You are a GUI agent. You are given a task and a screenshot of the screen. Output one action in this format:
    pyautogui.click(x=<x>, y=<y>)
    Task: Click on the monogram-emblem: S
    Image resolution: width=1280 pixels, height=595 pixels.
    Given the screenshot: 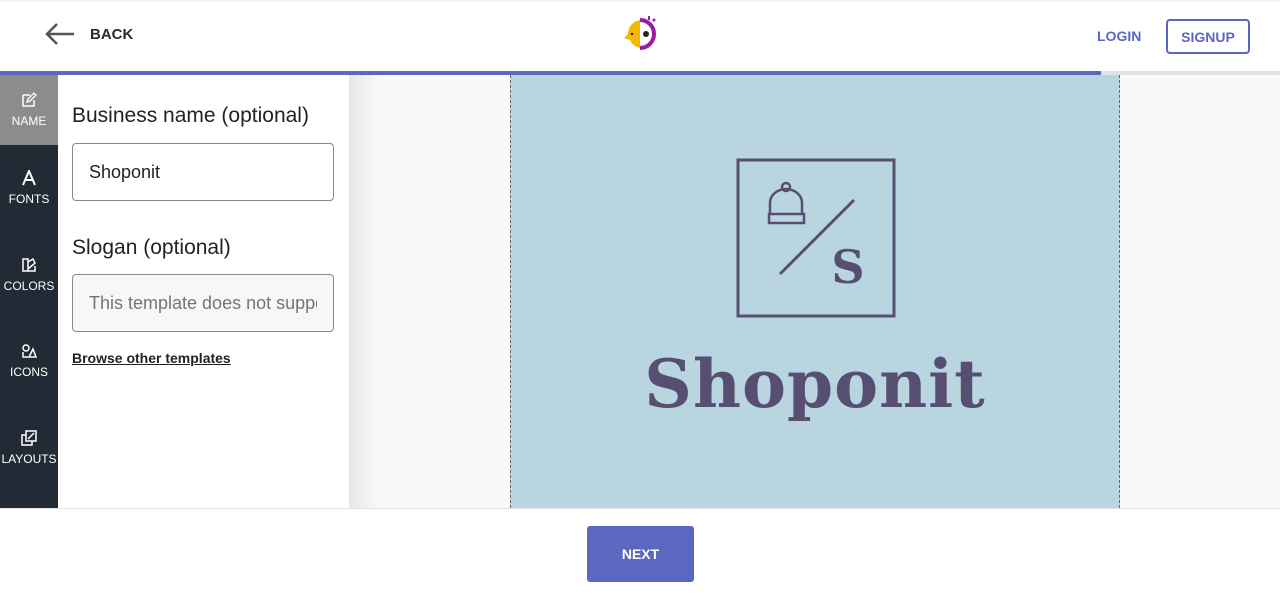 What is the action you would take?
    pyautogui.click(x=816, y=238)
    